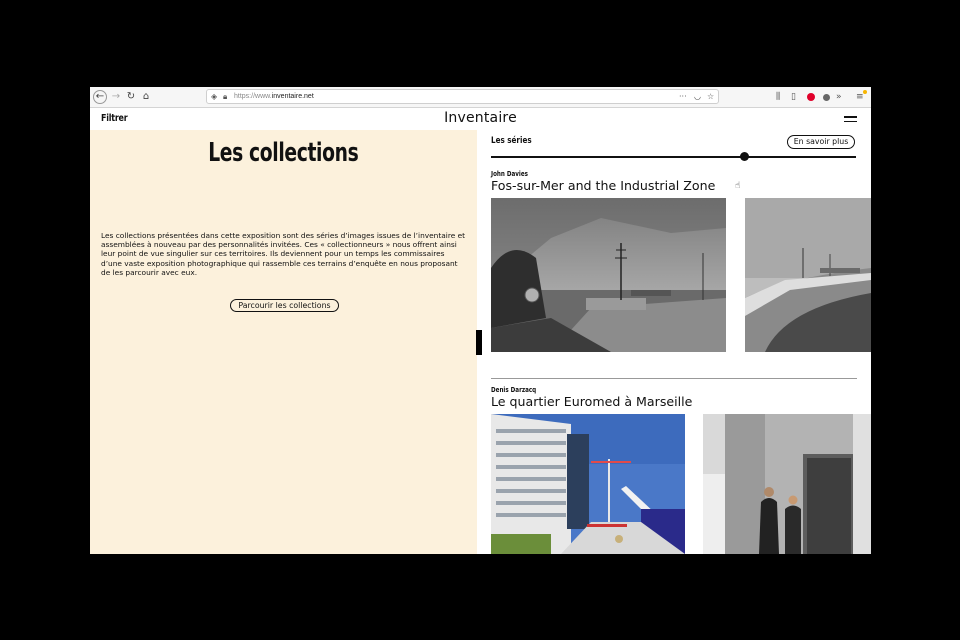  What do you see at coordinates (513, 390) in the screenshot?
I see `collection-author: Denis Darzacq` at bounding box center [513, 390].